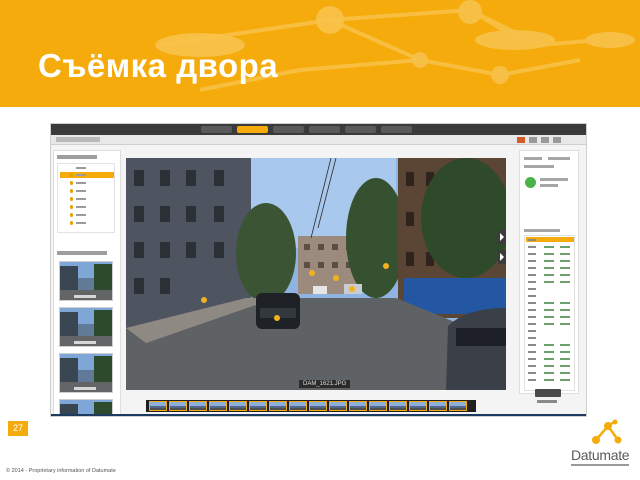 This screenshot has height=480, width=640. I want to click on status-ok-icon, so click(530, 182).